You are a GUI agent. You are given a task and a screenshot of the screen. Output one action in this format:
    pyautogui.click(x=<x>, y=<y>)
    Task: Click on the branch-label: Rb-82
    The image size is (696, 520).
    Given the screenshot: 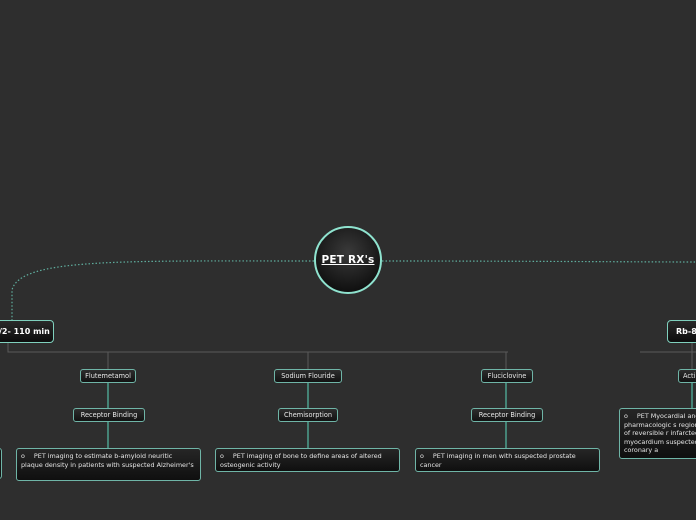 What is the action you would take?
    pyautogui.click(x=686, y=331)
    